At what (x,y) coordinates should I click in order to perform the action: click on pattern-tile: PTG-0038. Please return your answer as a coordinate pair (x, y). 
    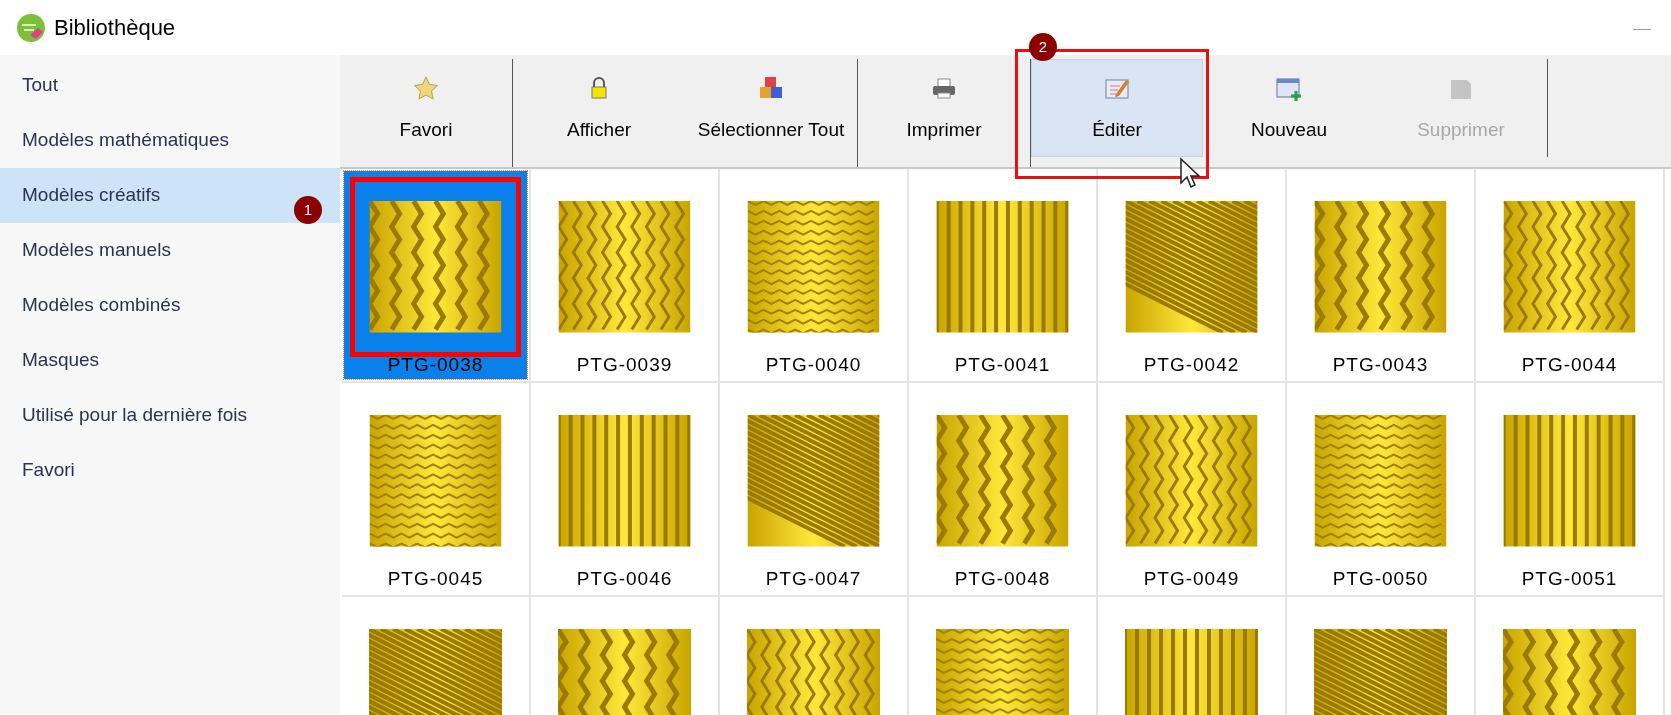
    Looking at the image, I should click on (435, 275).